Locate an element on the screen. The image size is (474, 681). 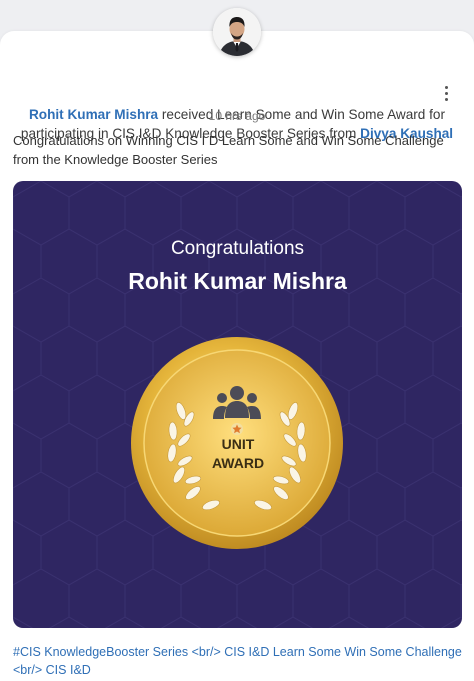
award-title: UNIT AWARD is located at coordinates (238, 454).